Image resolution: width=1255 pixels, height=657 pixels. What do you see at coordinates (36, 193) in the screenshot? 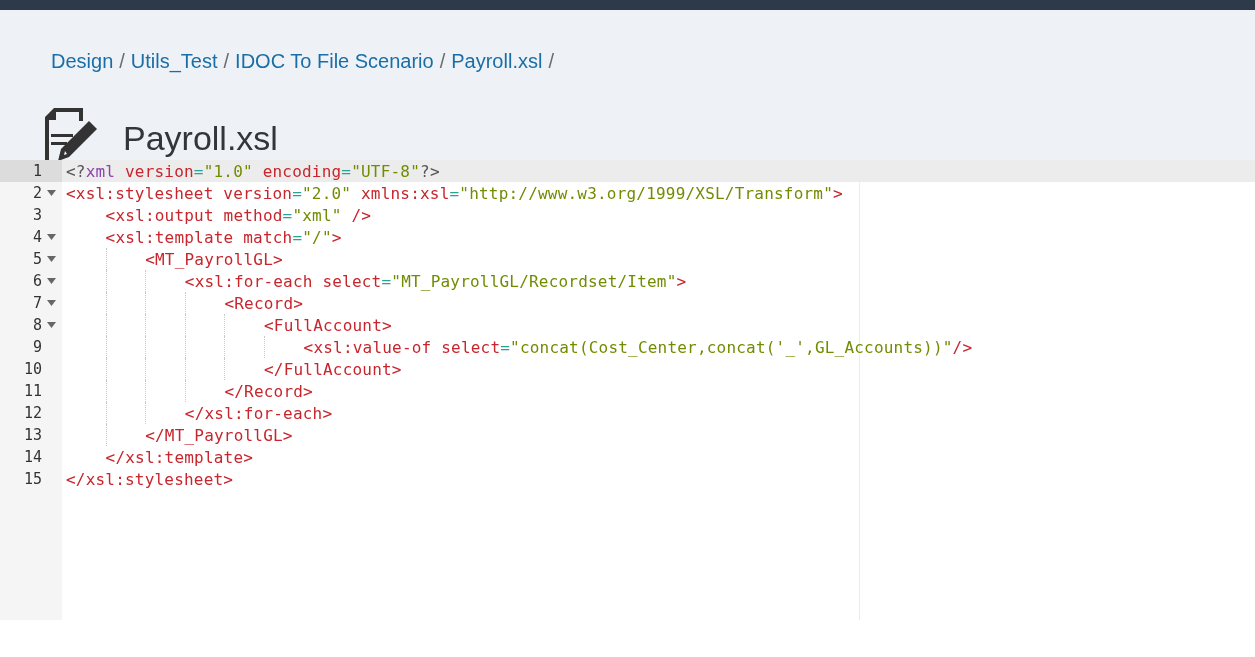
I see `line-number: 2` at bounding box center [36, 193].